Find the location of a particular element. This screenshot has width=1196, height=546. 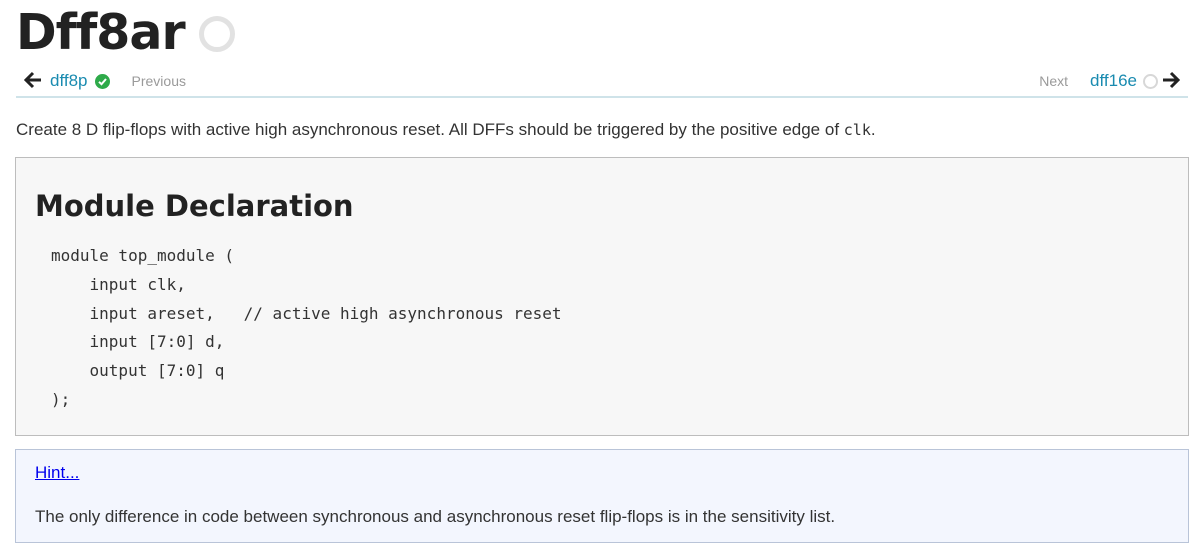

arrow-right-icon-graphic is located at coordinates (1172, 79).